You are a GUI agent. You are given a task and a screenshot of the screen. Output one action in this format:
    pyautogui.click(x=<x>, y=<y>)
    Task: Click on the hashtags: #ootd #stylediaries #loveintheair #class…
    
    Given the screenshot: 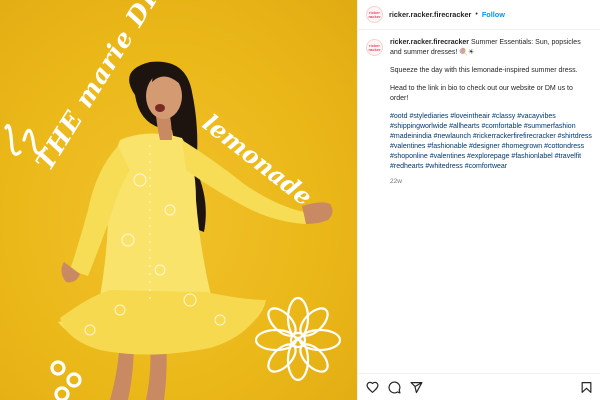 What is the action you would take?
    pyautogui.click(x=491, y=142)
    